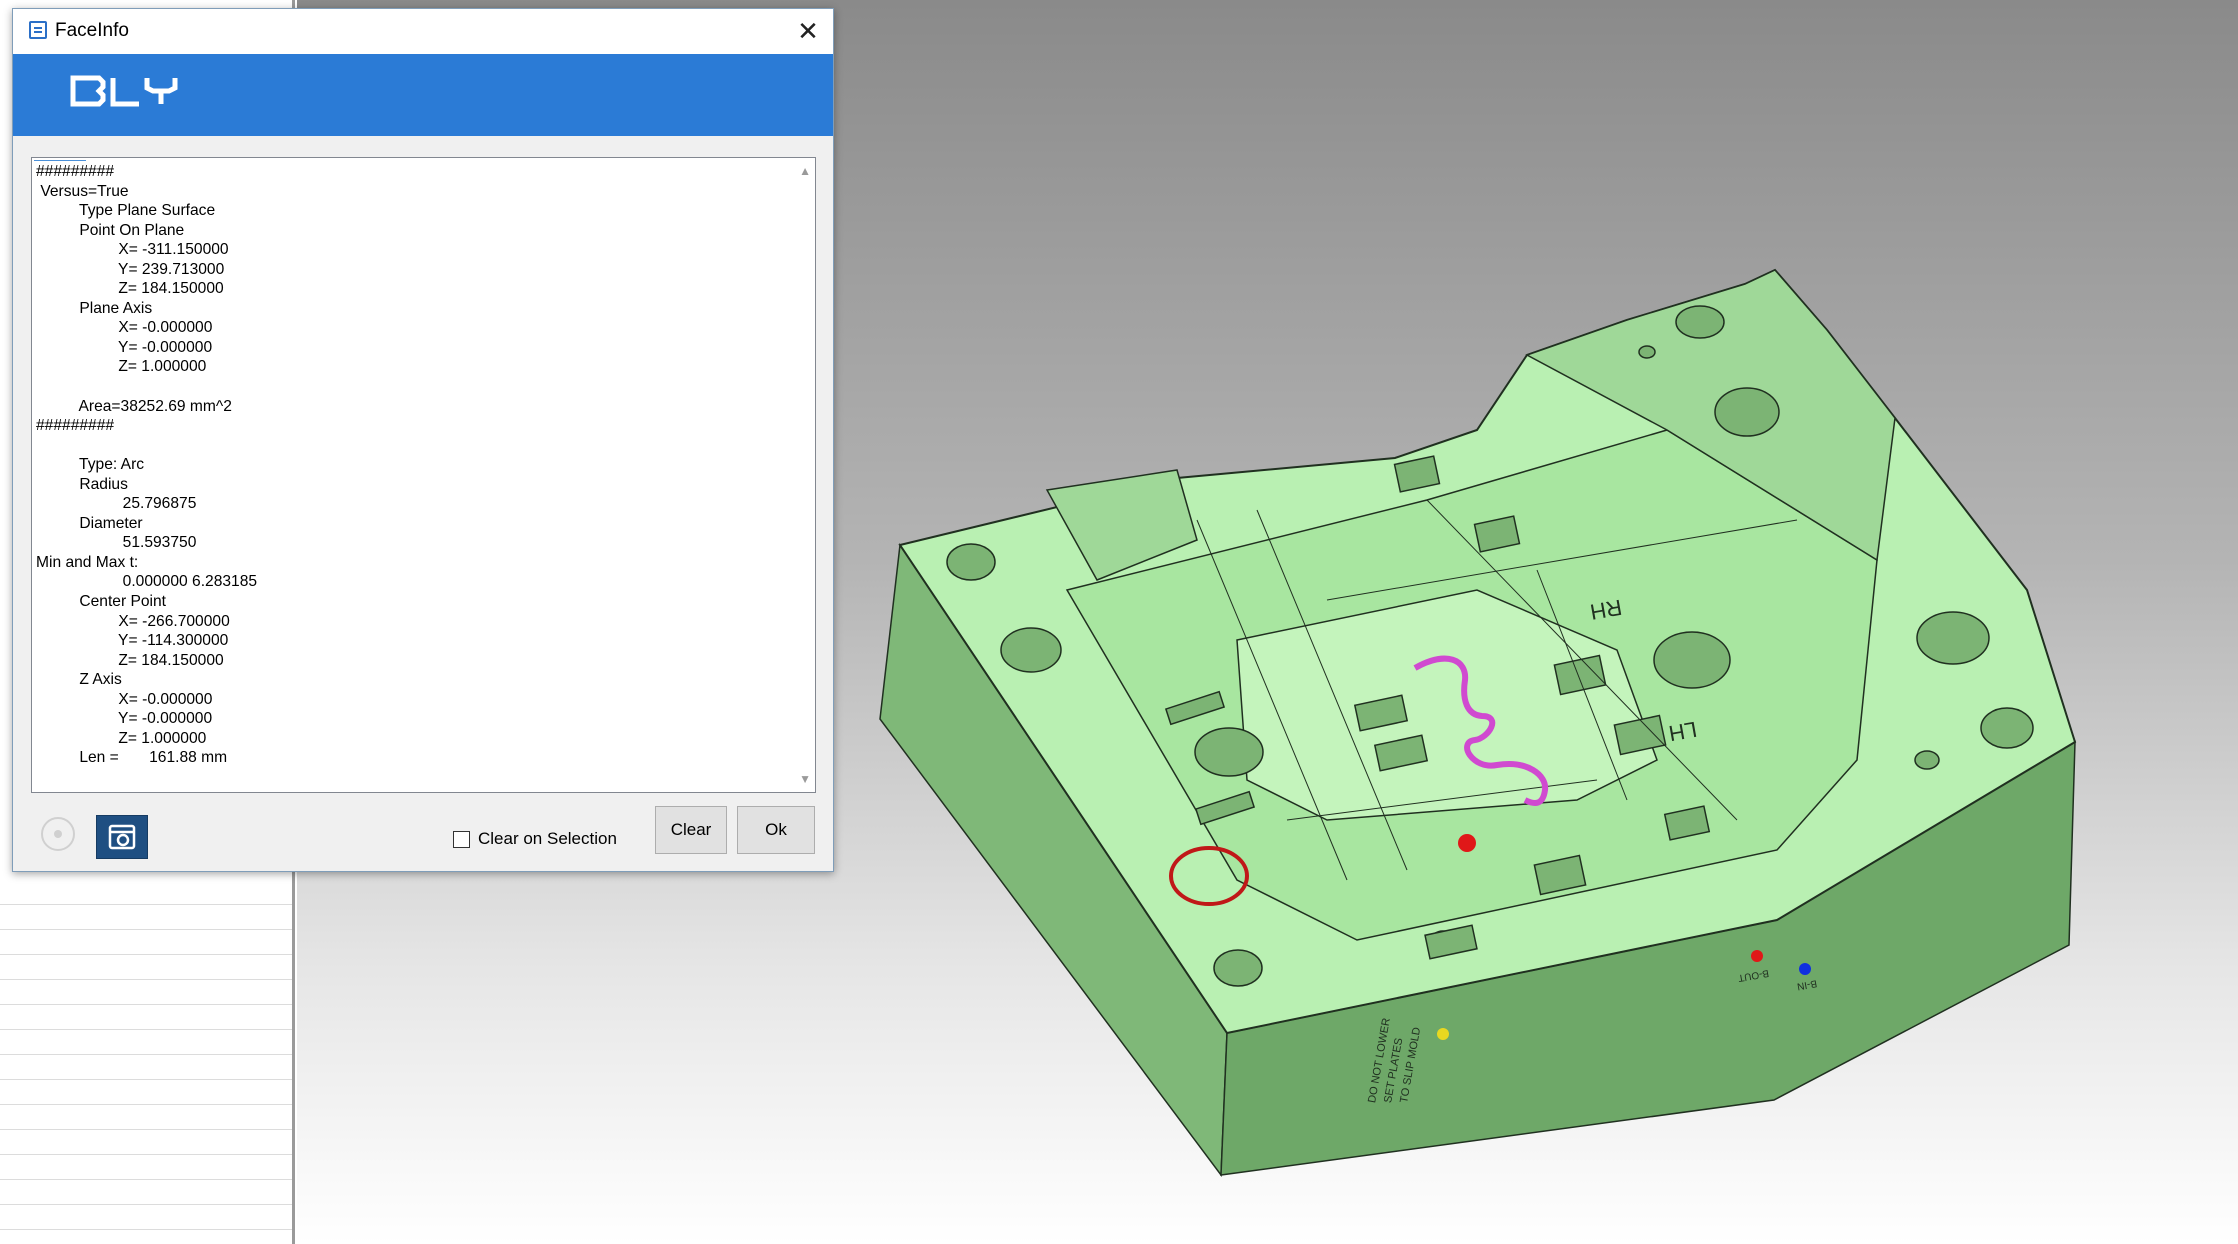 Image resolution: width=2238 pixels, height=1244 pixels. I want to click on output-line: Min and Max t:, so click(87, 562).